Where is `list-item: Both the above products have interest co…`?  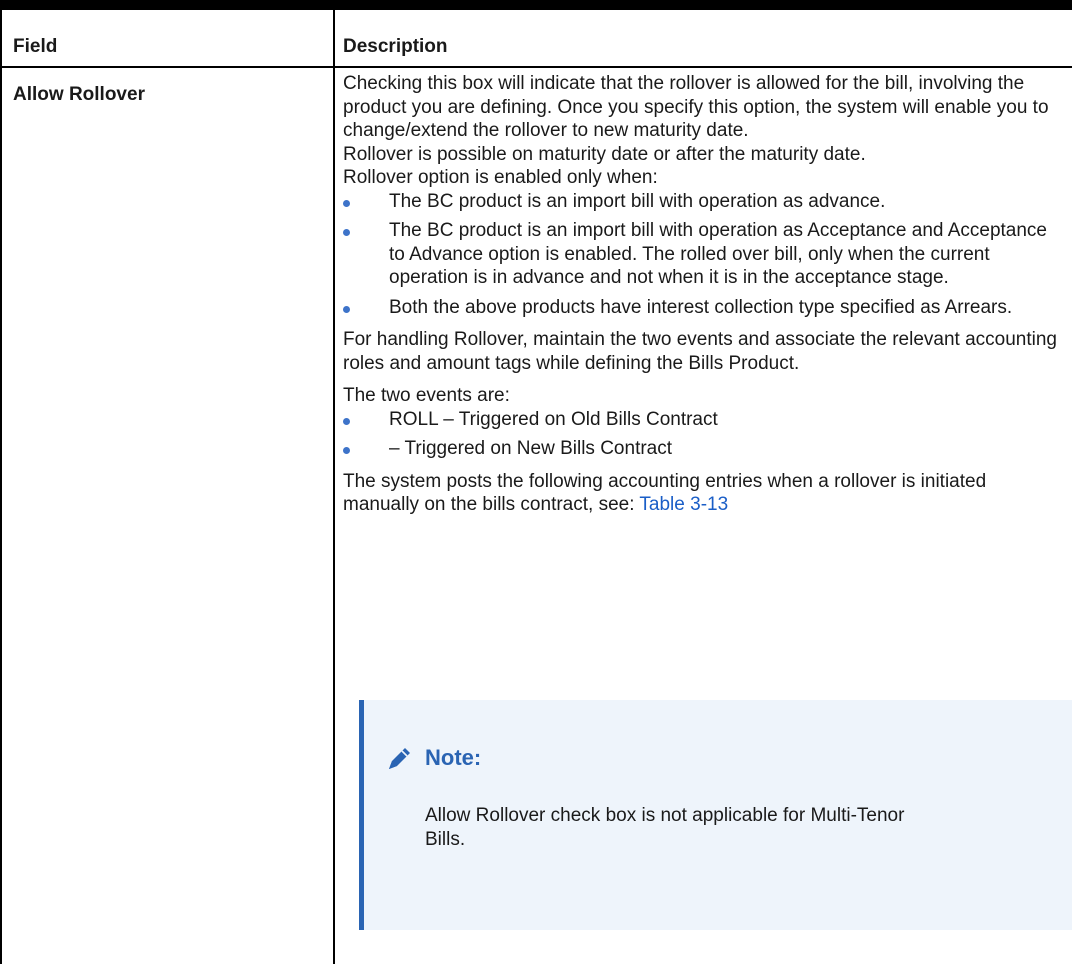
list-item: Both the above products have interest co… is located at coordinates (703, 308).